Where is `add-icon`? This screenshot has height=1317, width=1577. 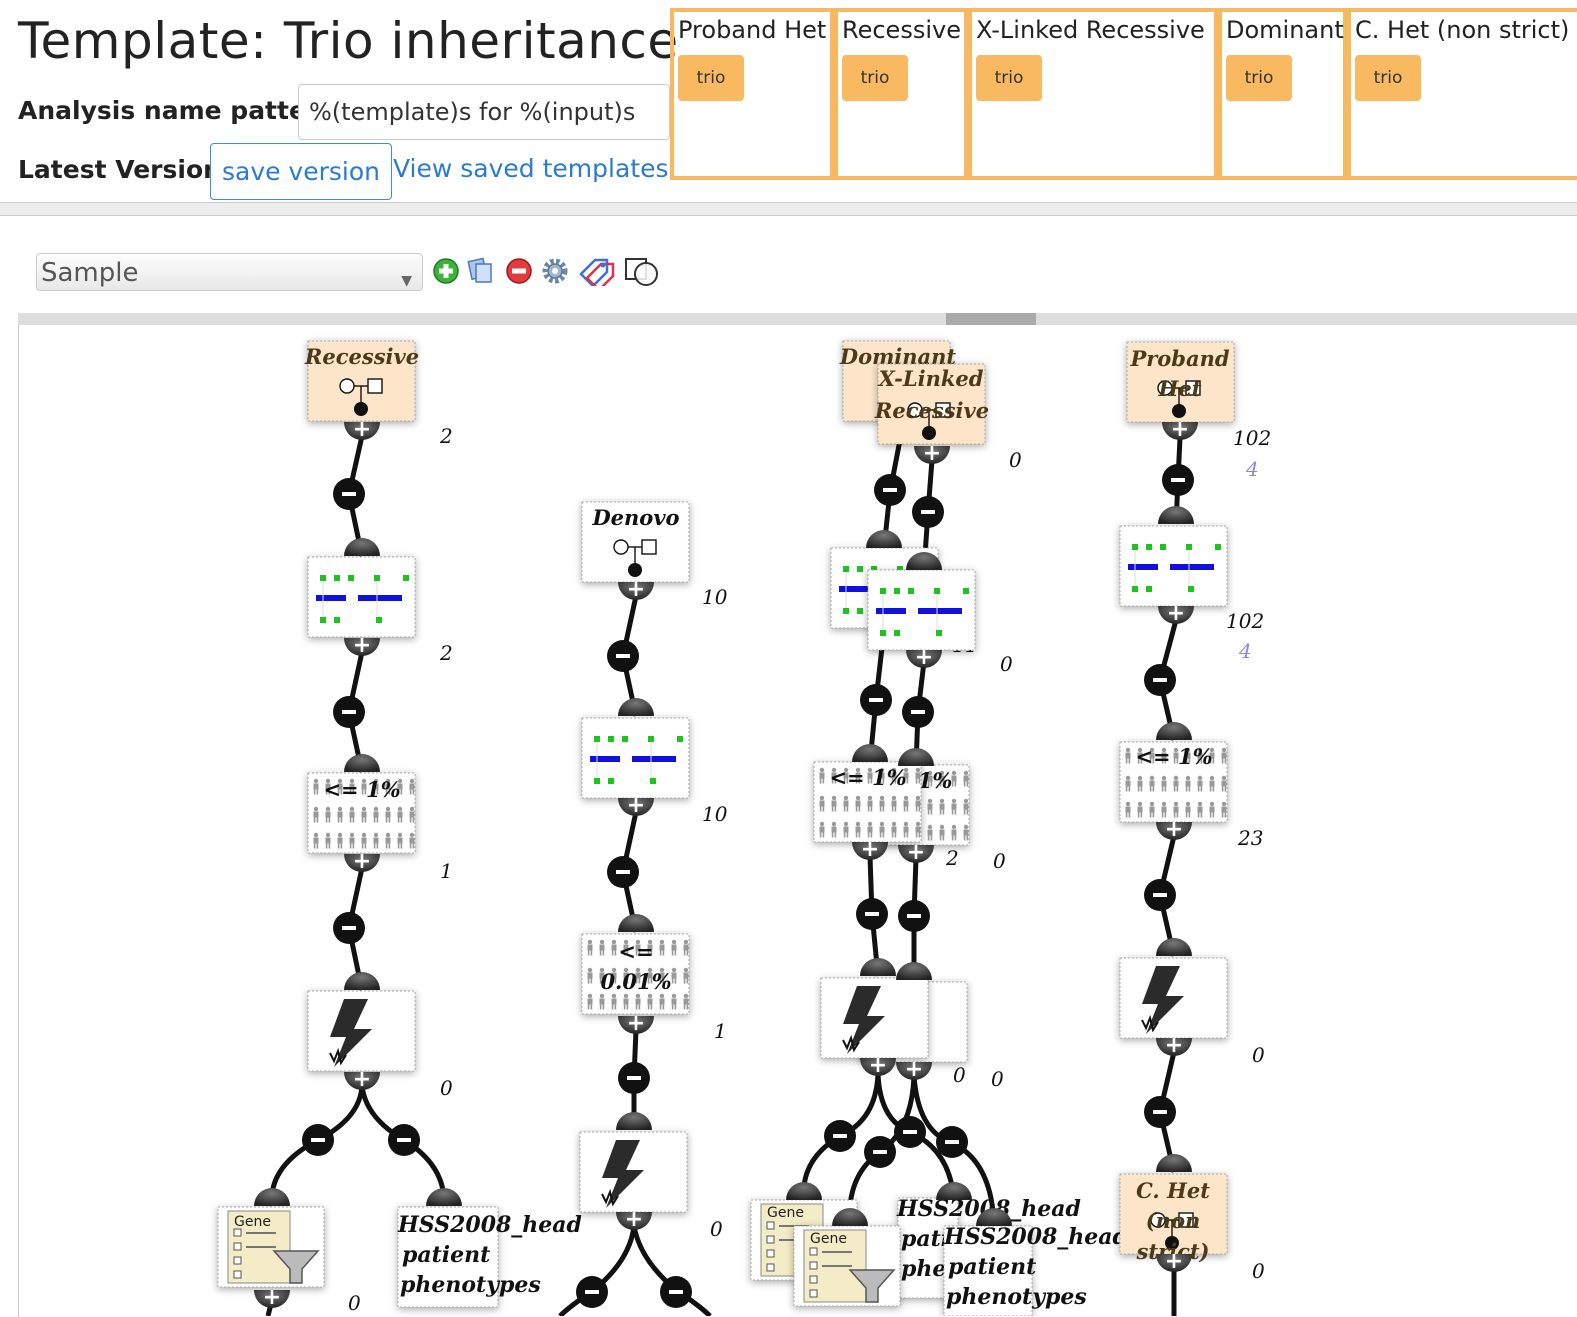
add-icon is located at coordinates (446, 271).